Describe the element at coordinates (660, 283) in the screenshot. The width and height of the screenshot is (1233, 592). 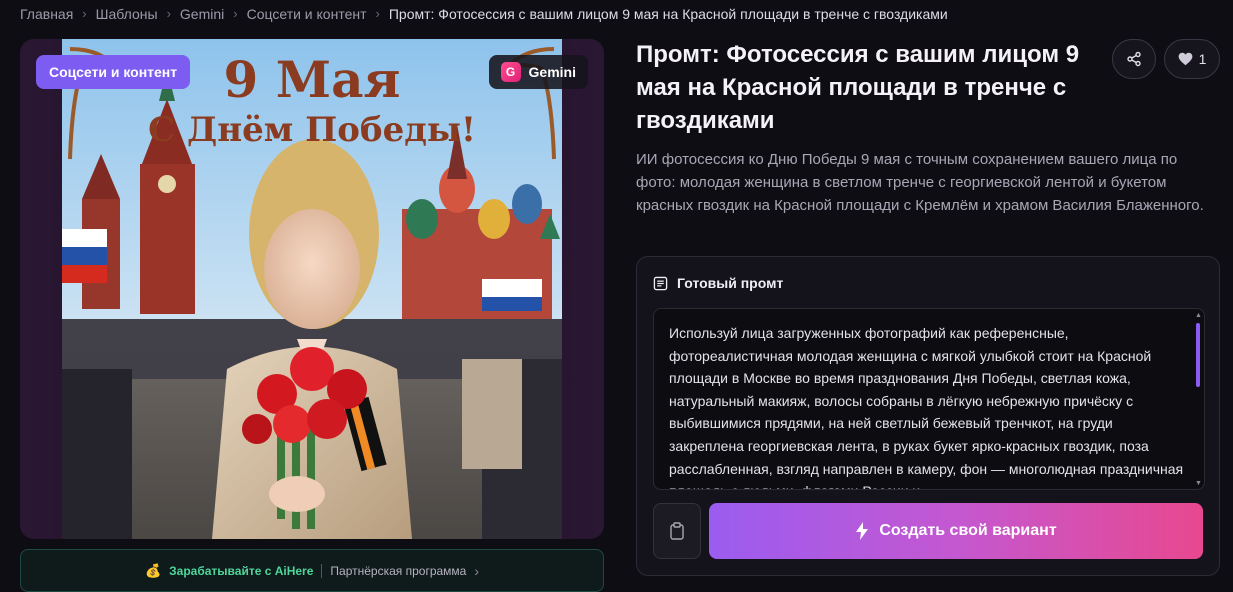
I see `document-icon` at that location.